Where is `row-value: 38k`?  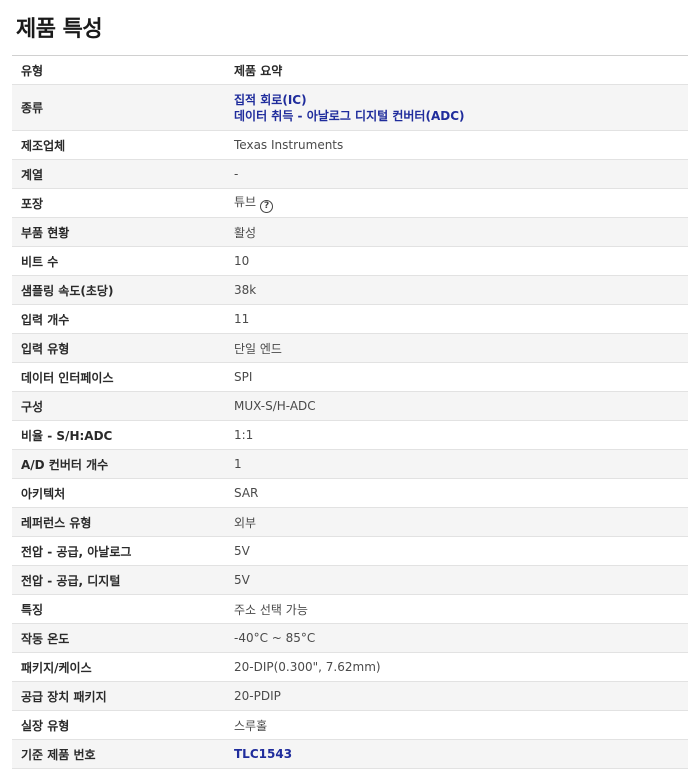
row-value: 38k is located at coordinates (245, 290).